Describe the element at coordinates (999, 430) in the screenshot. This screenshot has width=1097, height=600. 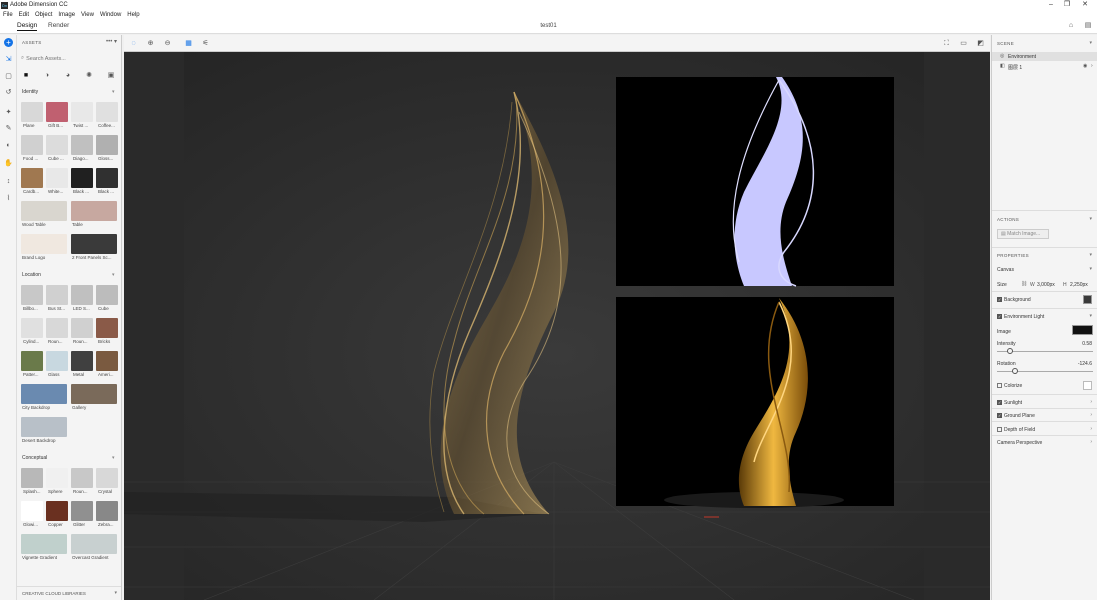
I see `depth-of-field-checkbox` at that location.